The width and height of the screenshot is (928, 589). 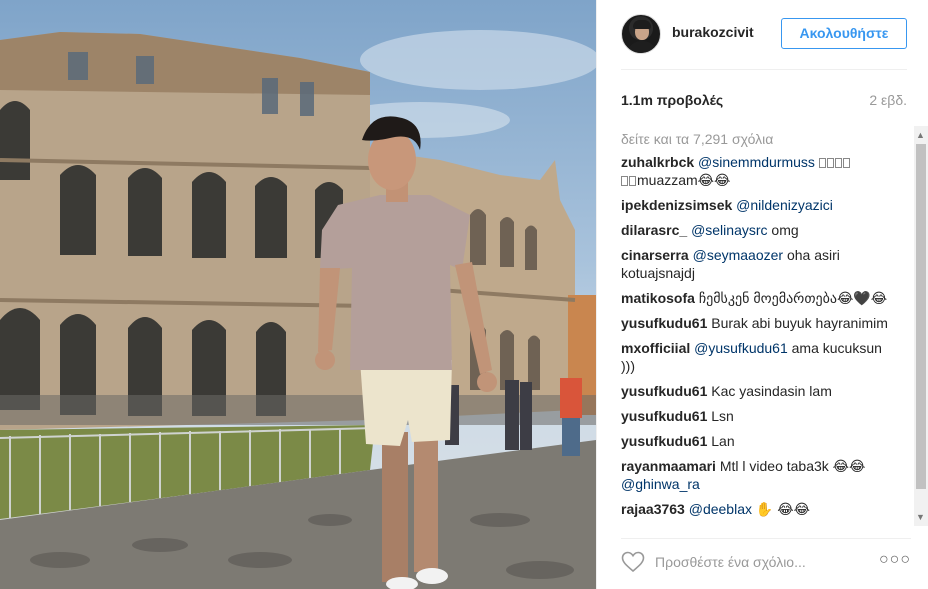 What do you see at coordinates (756, 162) in the screenshot?
I see `comment-mention: @sinemmdurmuss` at bounding box center [756, 162].